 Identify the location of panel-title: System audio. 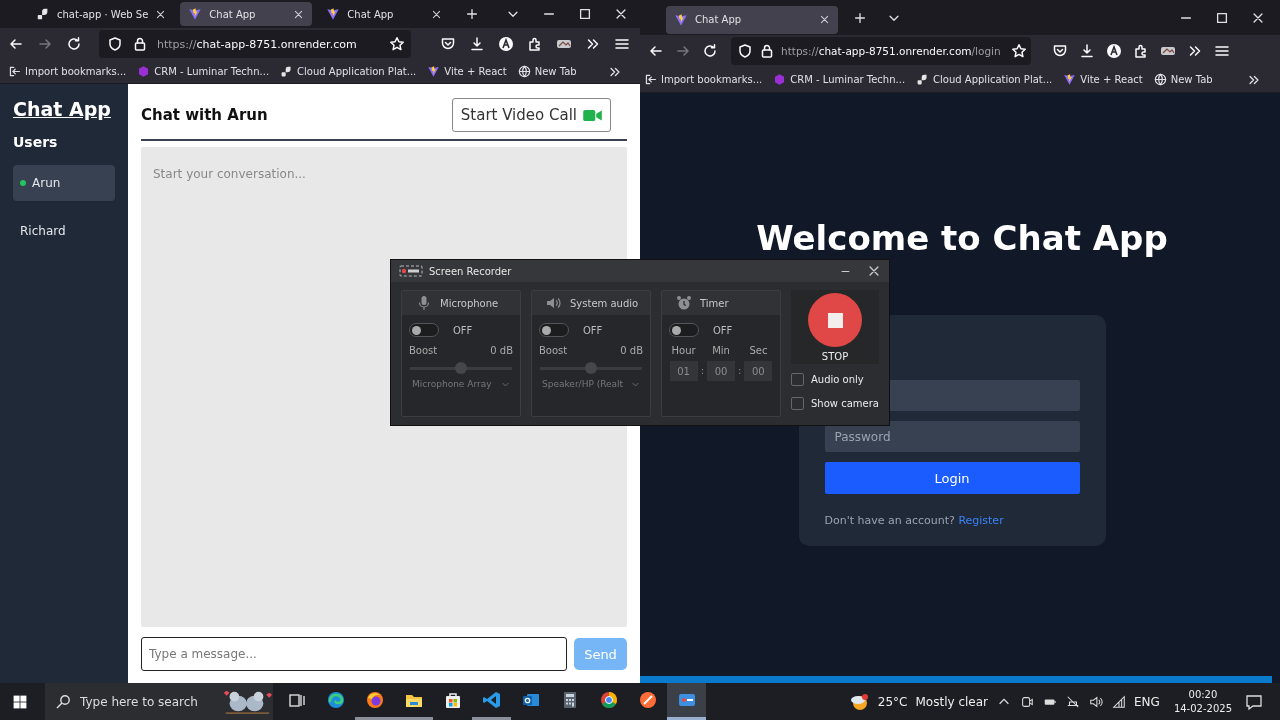
(604, 303).